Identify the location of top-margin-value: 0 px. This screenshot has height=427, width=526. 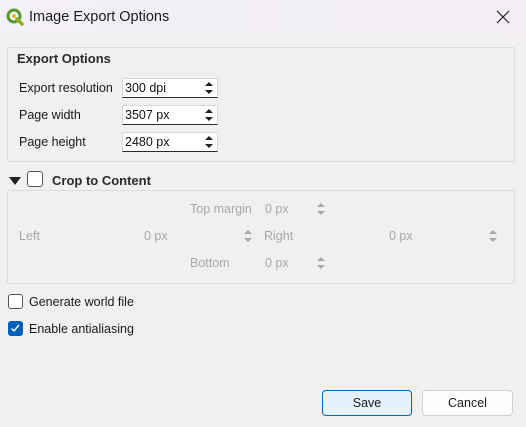
(277, 209).